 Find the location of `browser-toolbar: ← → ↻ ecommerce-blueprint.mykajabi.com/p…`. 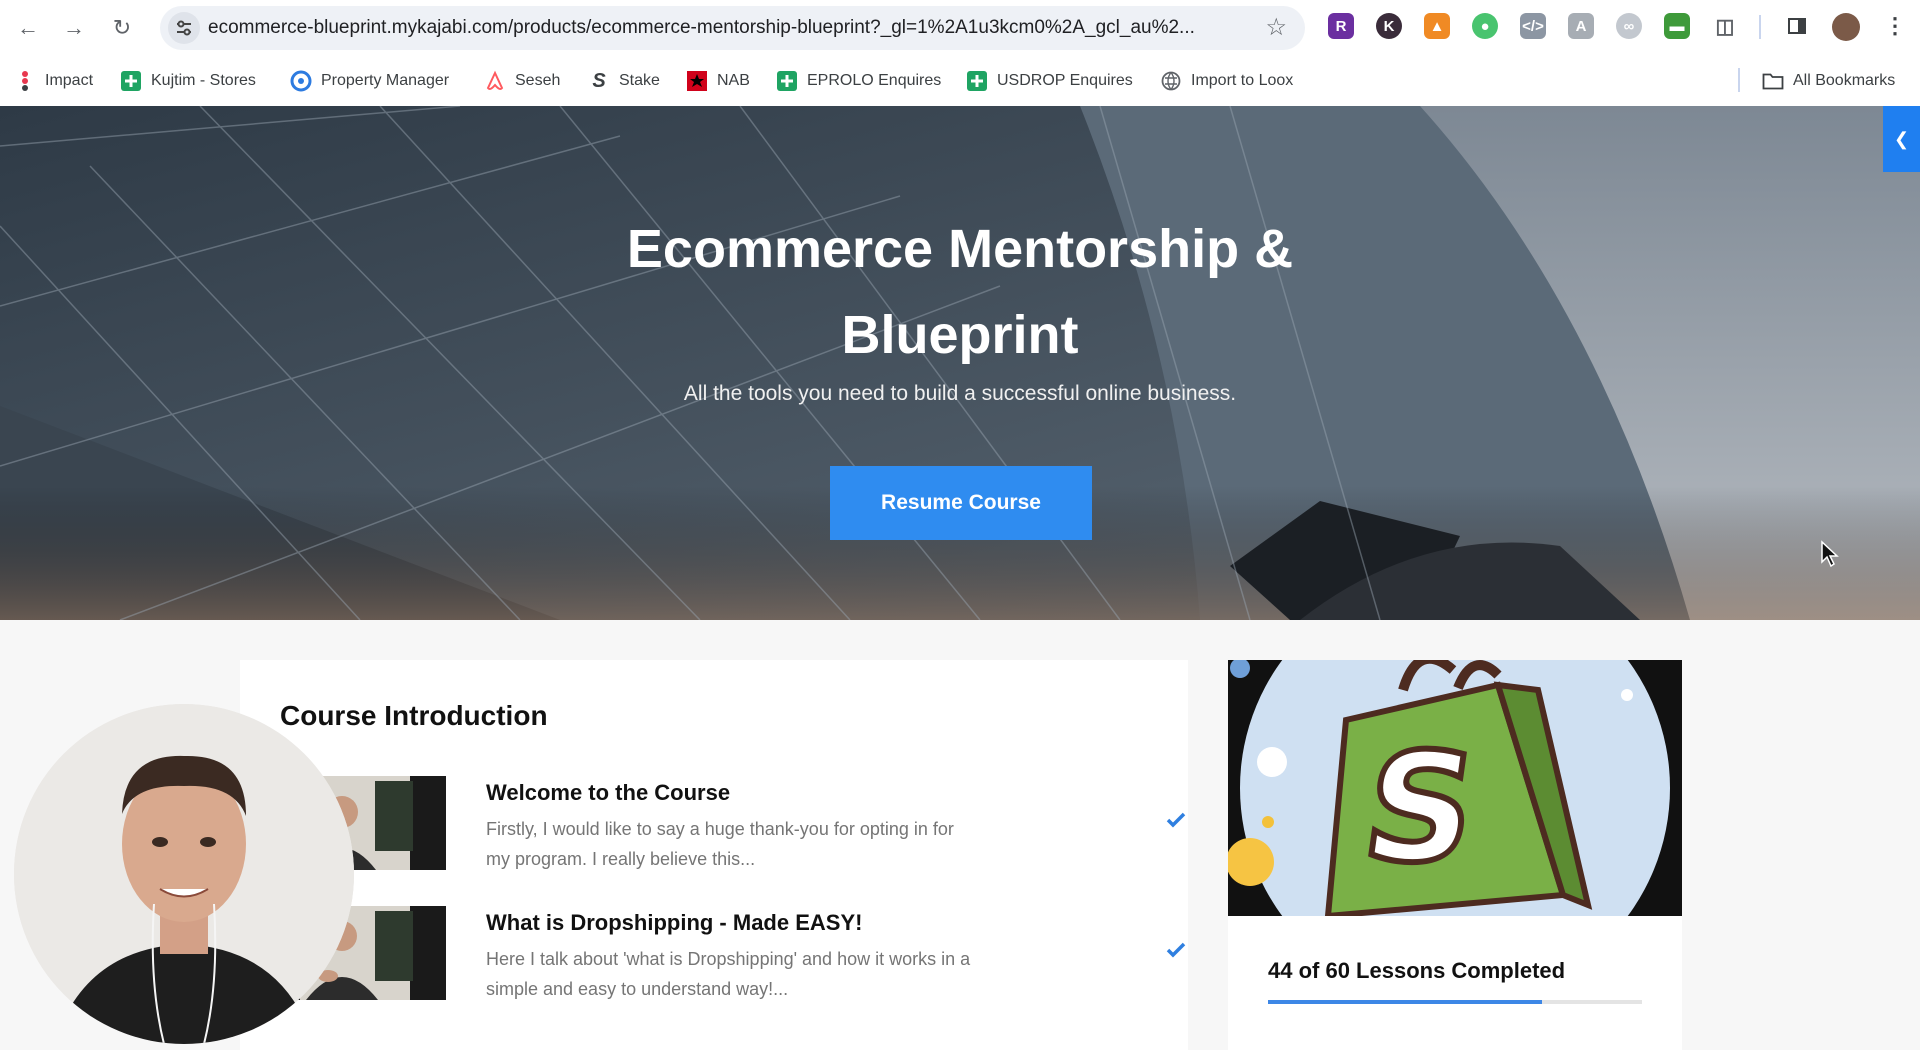

browser-toolbar: ← → ↻ ecommerce-blueprint.mykajabi.com/p… is located at coordinates (960, 28).